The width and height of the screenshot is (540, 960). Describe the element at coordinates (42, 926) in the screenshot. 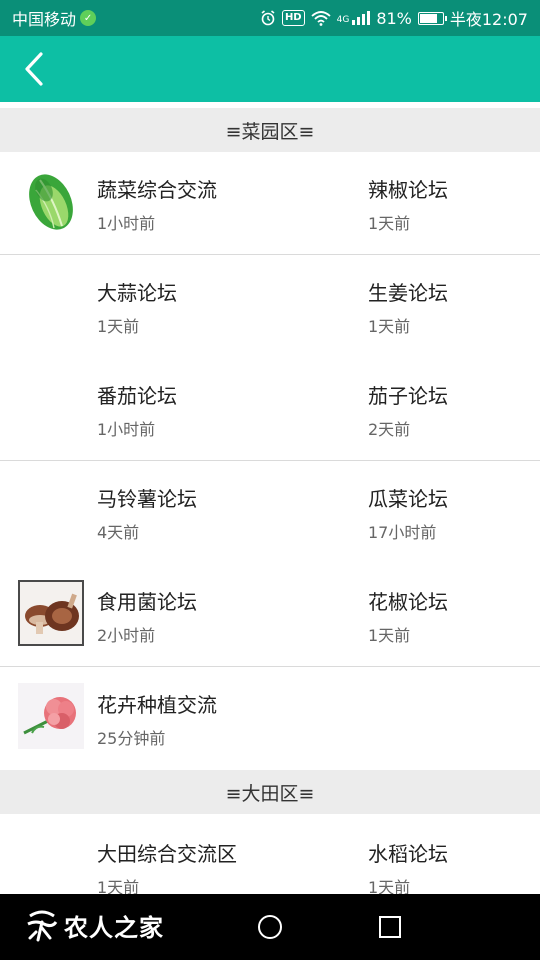

I see `brand-emblem-icon` at that location.